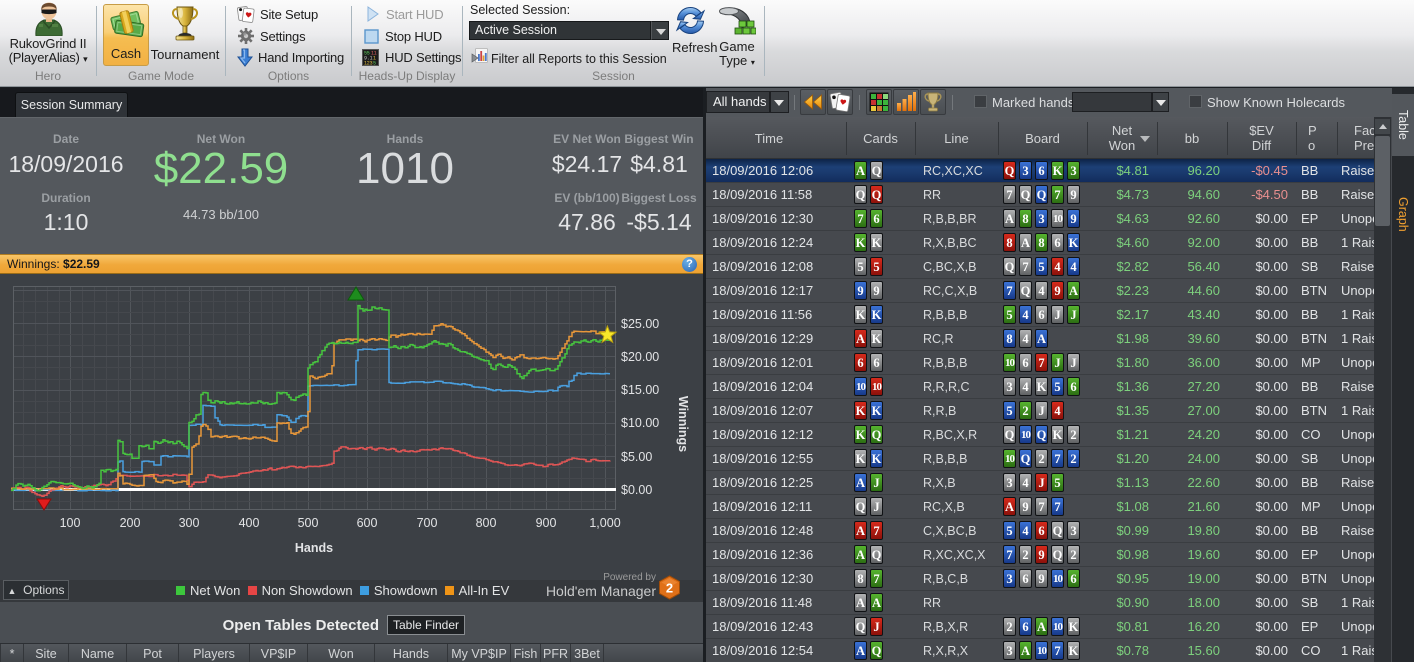 The width and height of the screenshot is (1414, 662). Describe the element at coordinates (70, 523) in the screenshot. I see `svg-text: 100` at that location.